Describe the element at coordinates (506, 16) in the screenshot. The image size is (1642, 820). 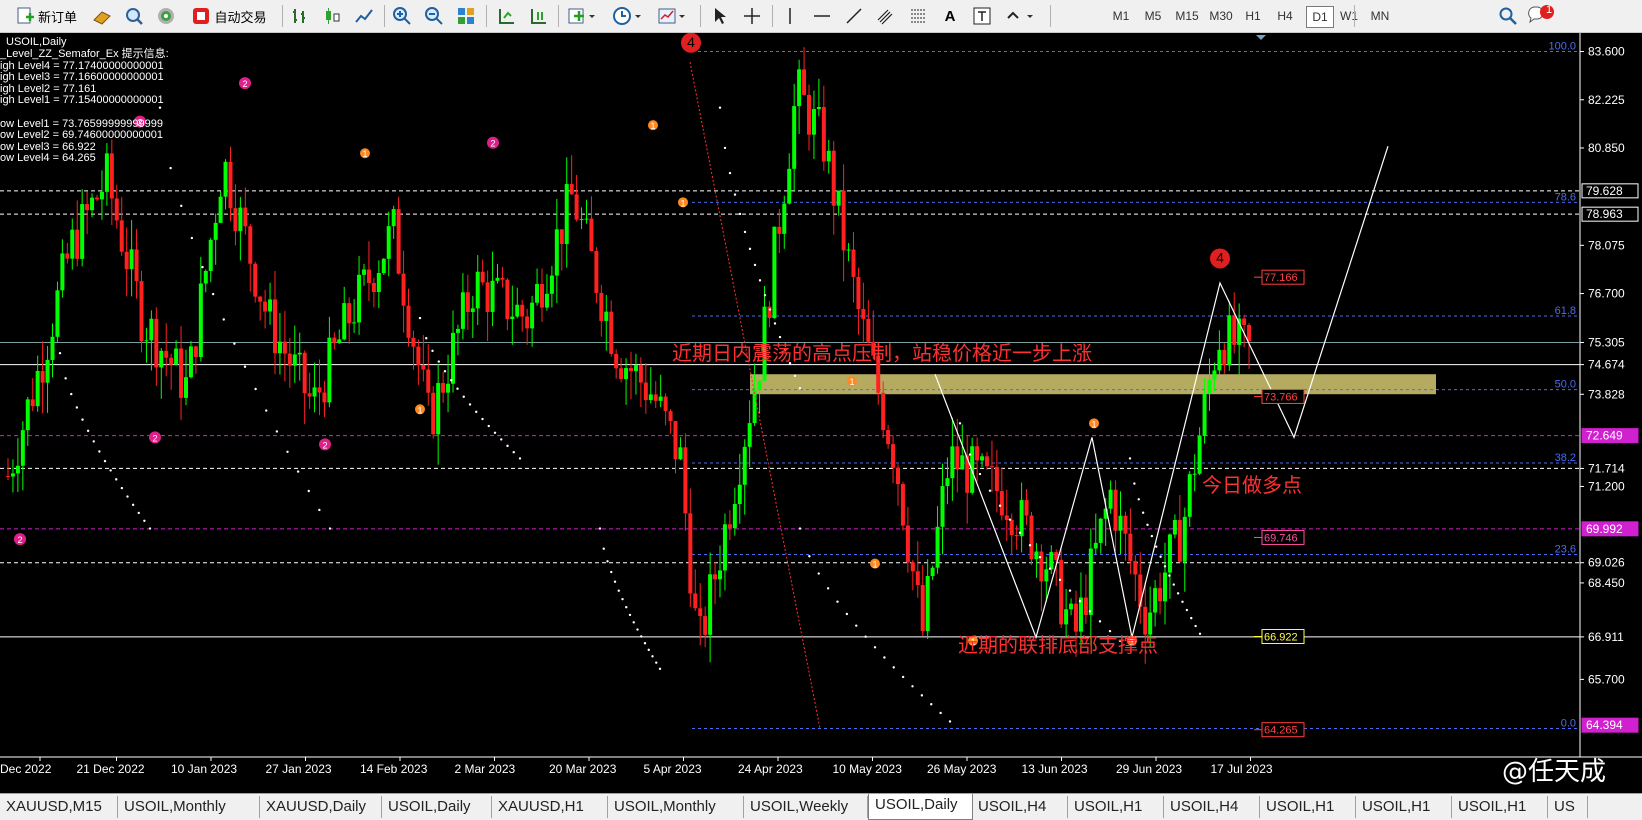
I see `autoscroll-button` at that location.